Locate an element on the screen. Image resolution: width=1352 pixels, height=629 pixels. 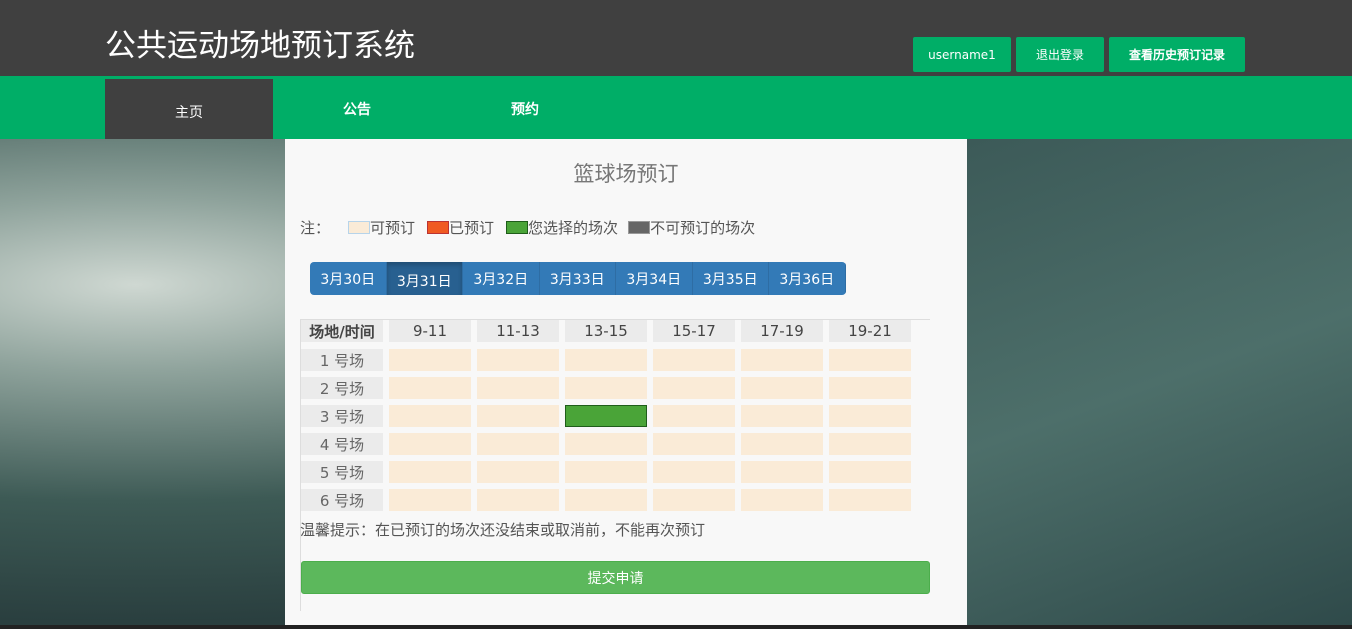
date-button: 3月36日 is located at coordinates (807, 278).